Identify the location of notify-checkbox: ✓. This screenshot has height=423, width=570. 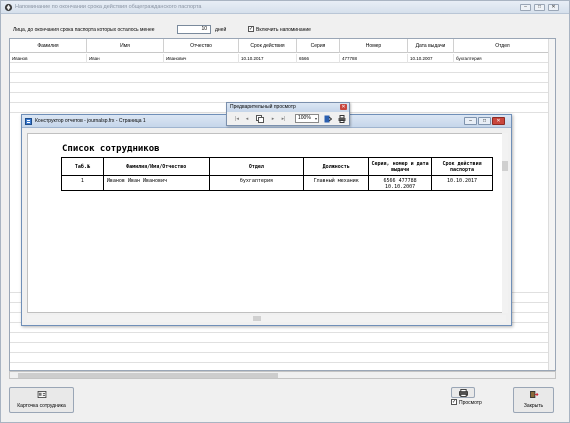
(251, 29).